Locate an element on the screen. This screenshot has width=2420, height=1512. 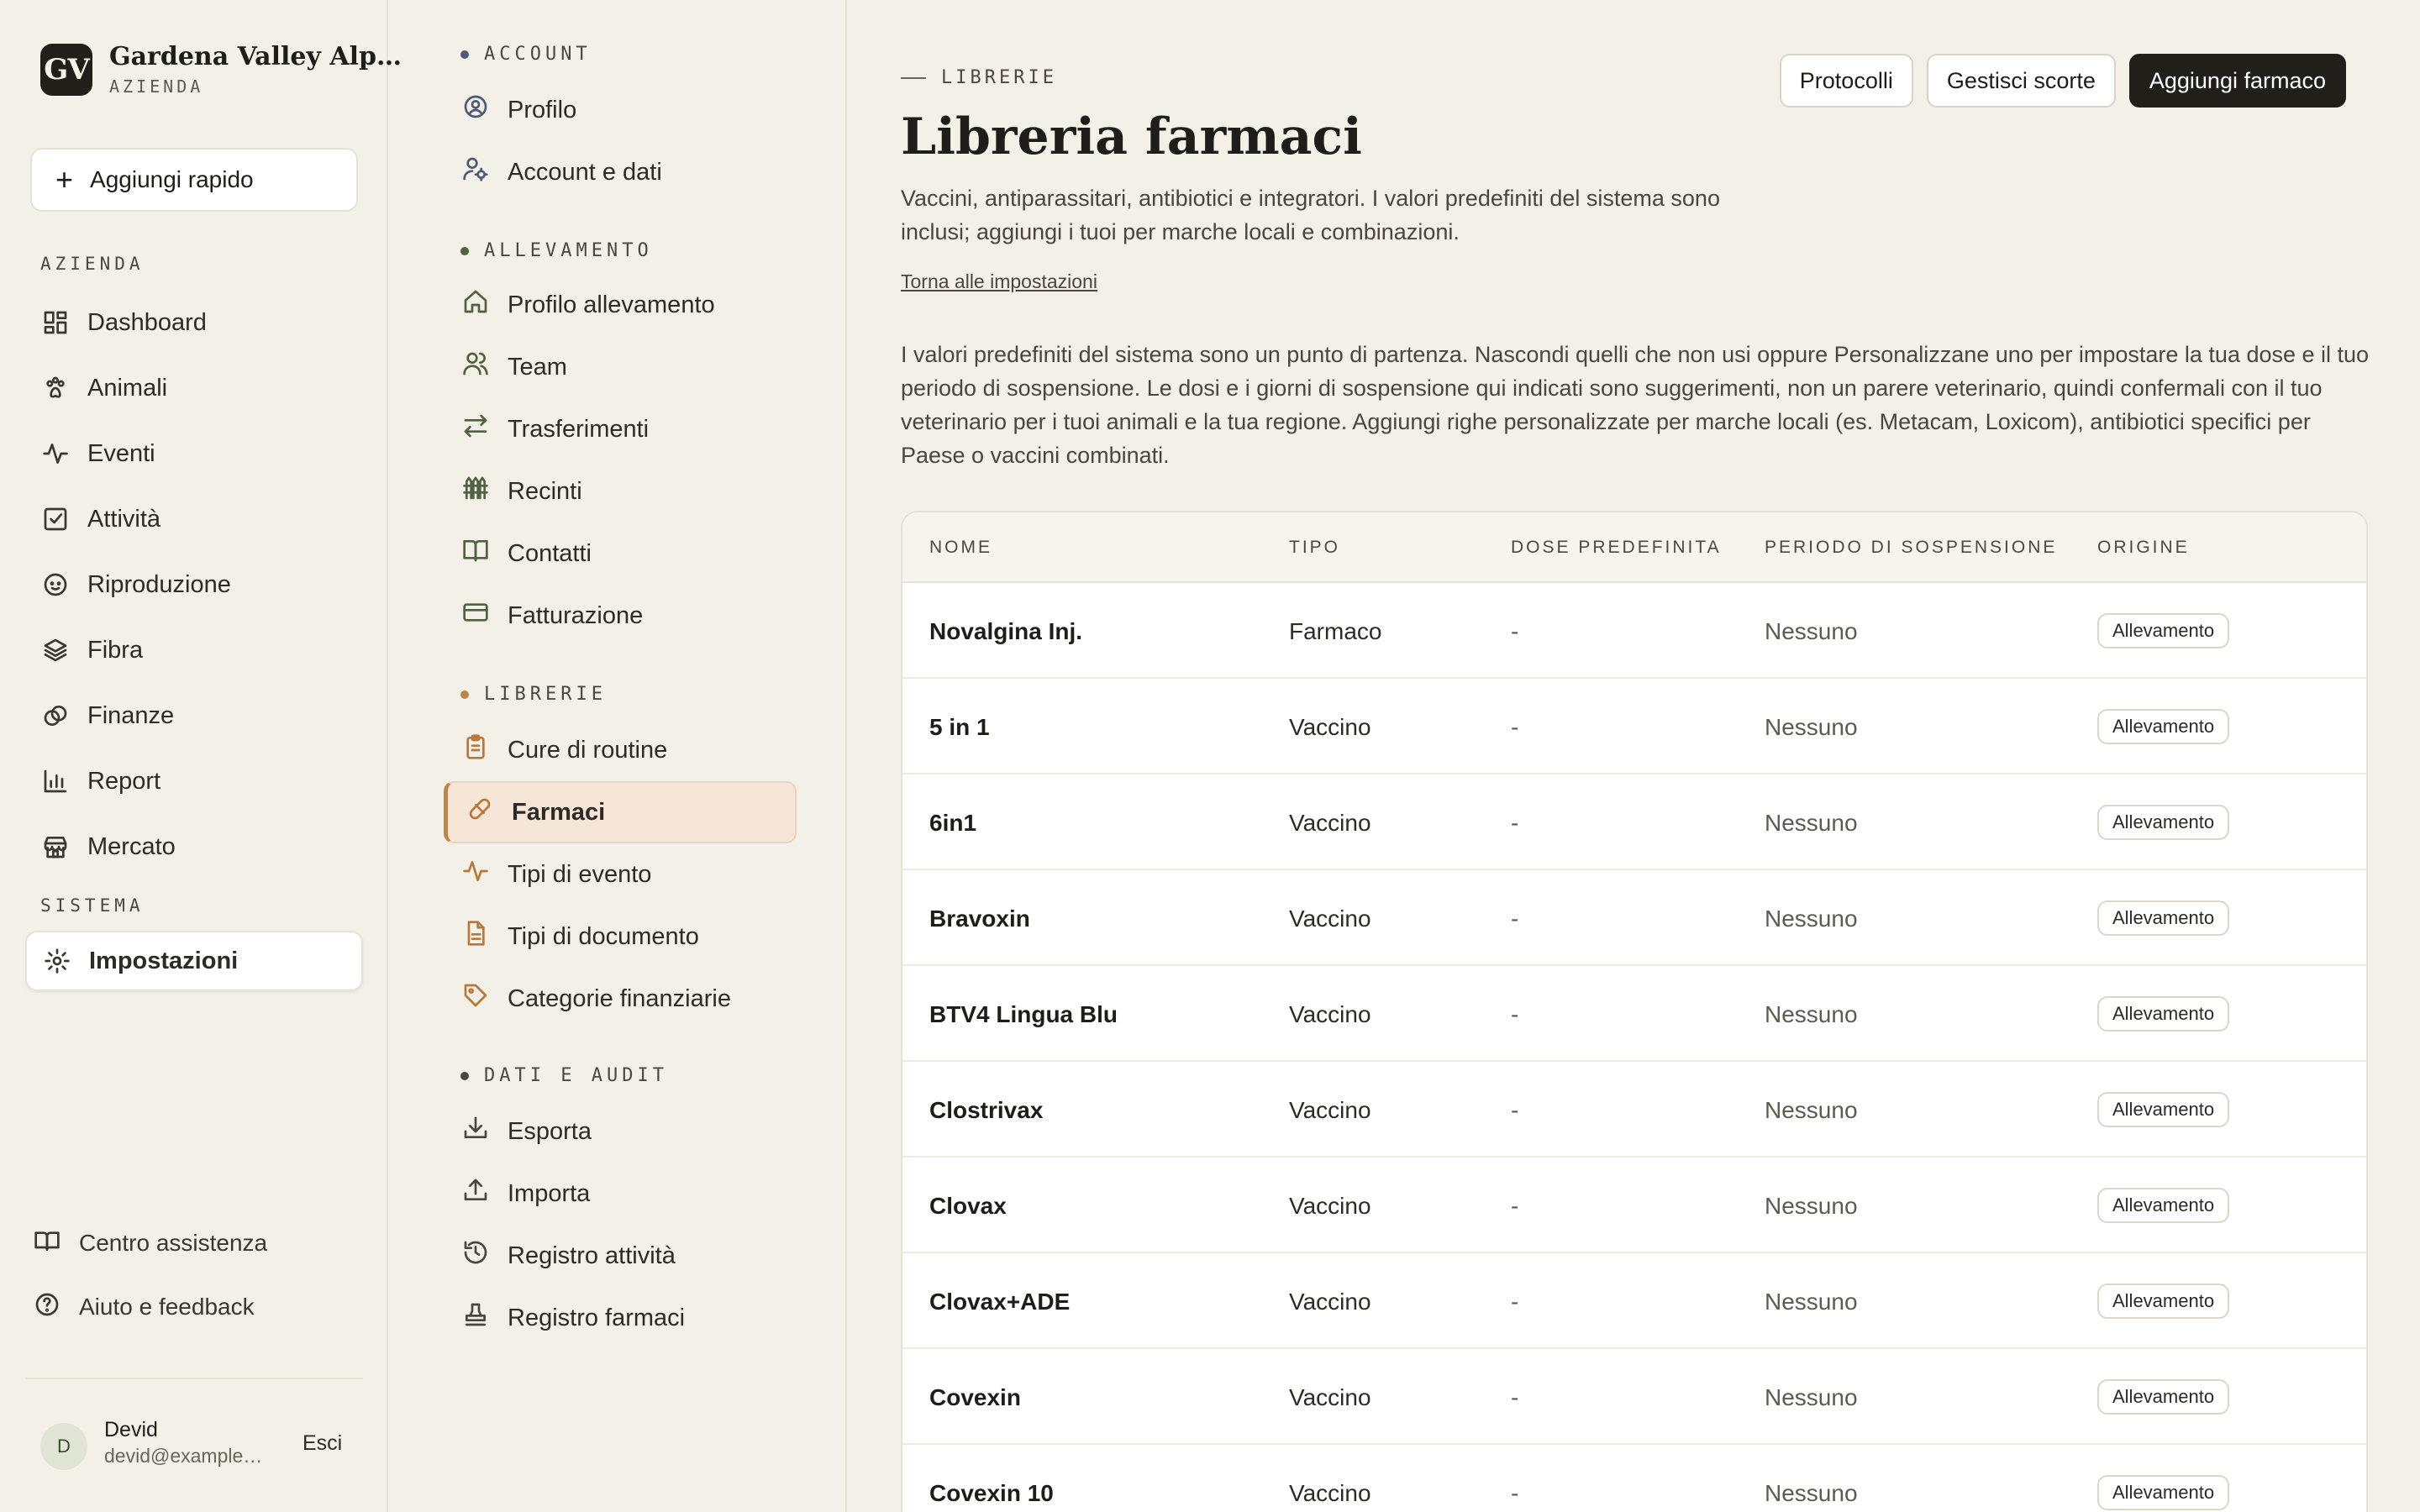
column-header-type: TIPO is located at coordinates (1315, 548).